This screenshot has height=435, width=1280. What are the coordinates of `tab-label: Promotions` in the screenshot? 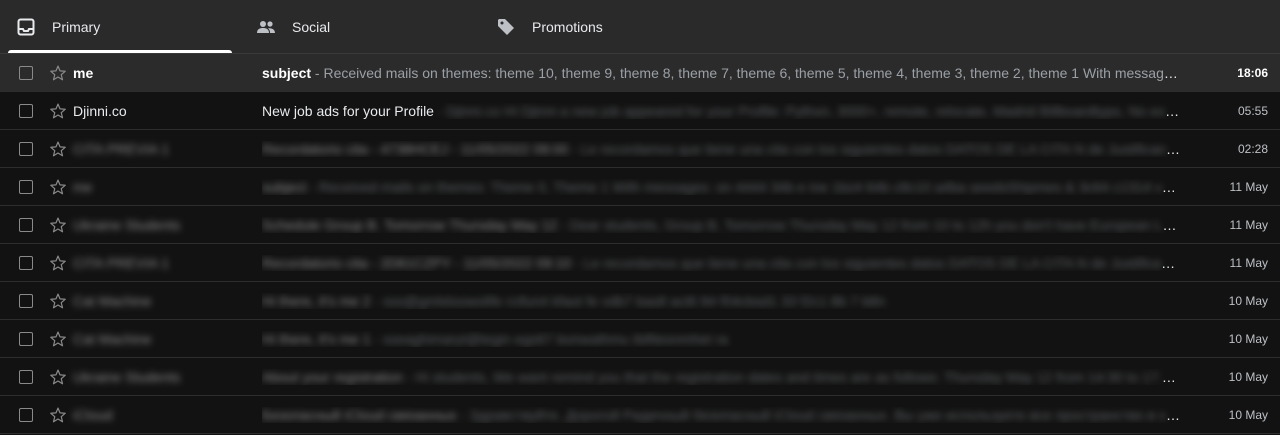 It's located at (567, 26).